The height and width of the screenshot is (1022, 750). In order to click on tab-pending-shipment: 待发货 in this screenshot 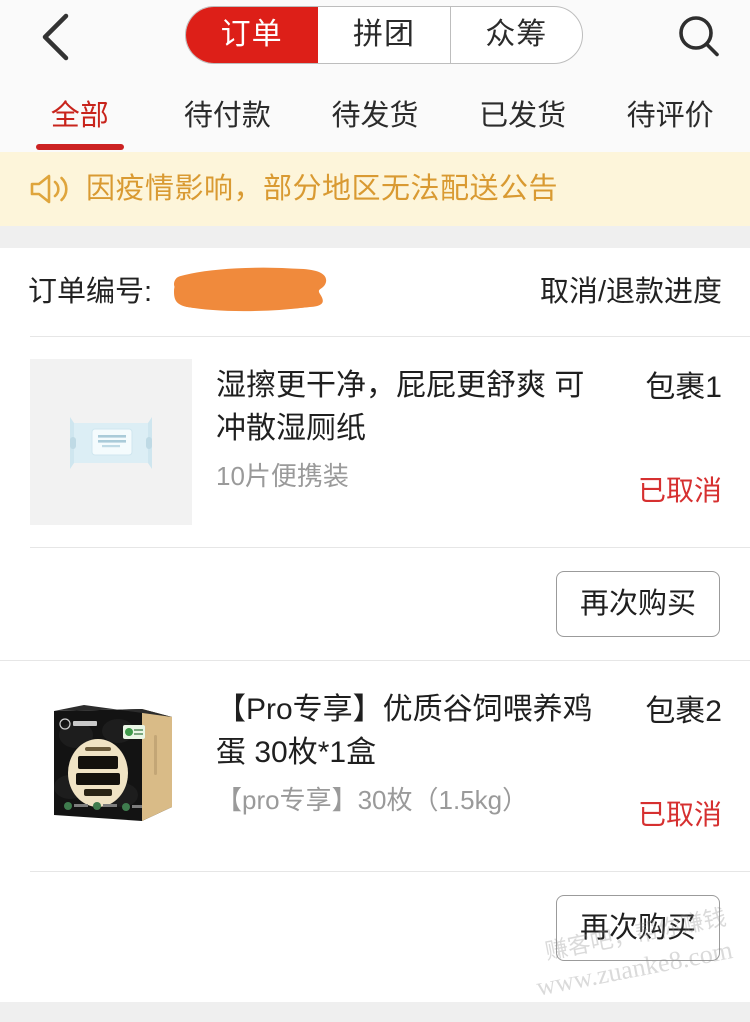, I will do `click(375, 116)`.